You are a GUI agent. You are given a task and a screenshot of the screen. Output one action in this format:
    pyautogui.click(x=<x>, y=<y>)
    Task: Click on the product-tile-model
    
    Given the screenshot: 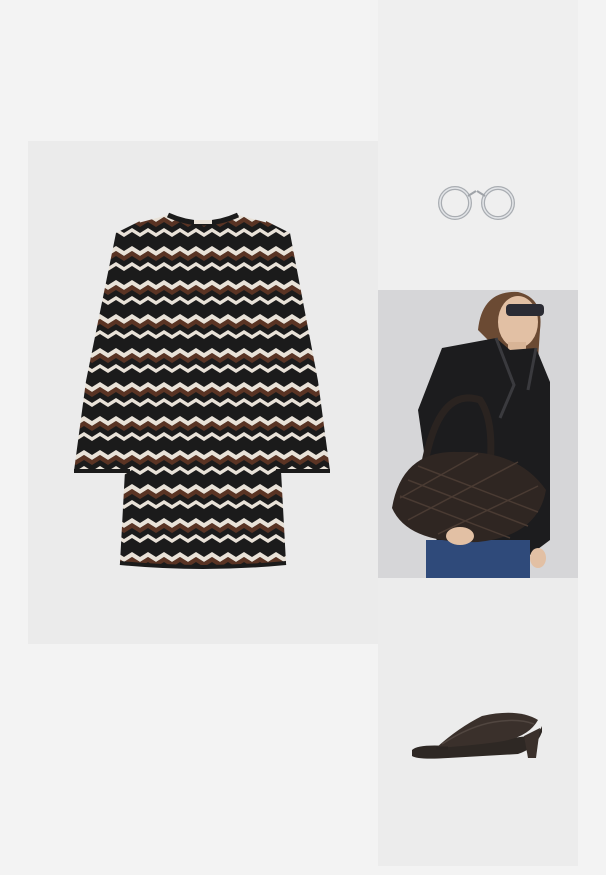 What is the action you would take?
    pyautogui.click(x=478, y=434)
    